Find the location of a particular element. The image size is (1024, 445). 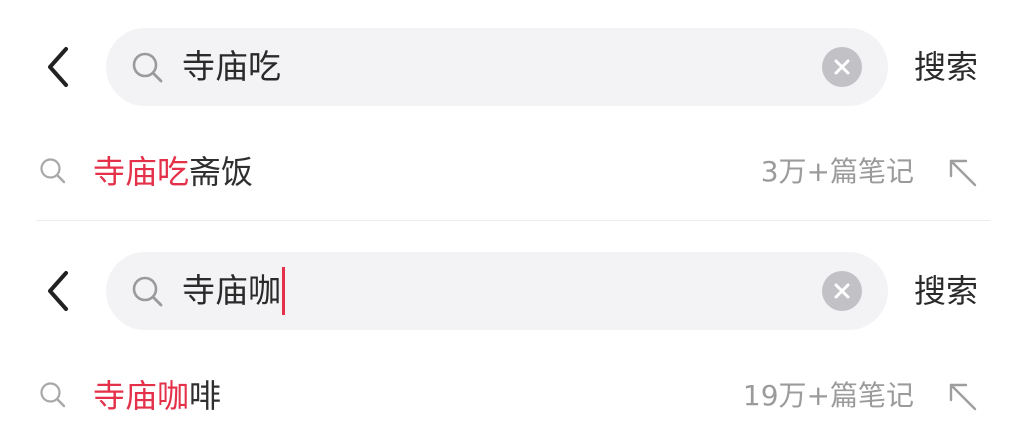

search-input: 寺庙咖 is located at coordinates (233, 291).